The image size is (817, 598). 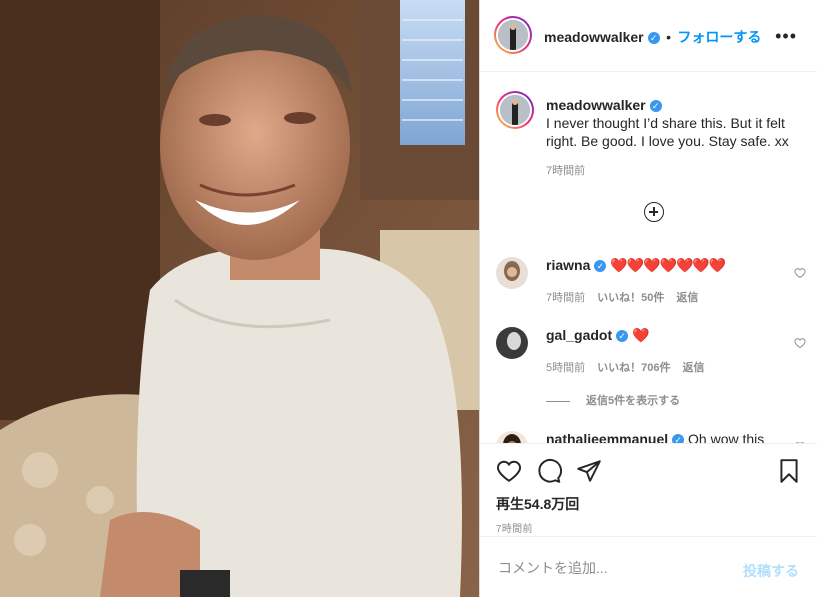 I want to click on comment-time: 5時間前, so click(x=566, y=368).